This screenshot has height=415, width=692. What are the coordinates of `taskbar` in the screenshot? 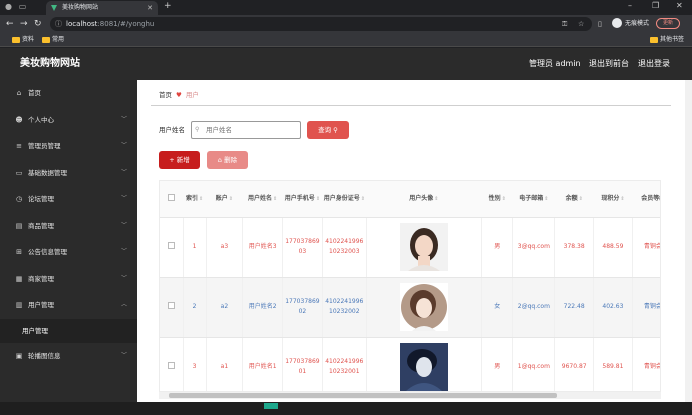 It's located at (346, 408).